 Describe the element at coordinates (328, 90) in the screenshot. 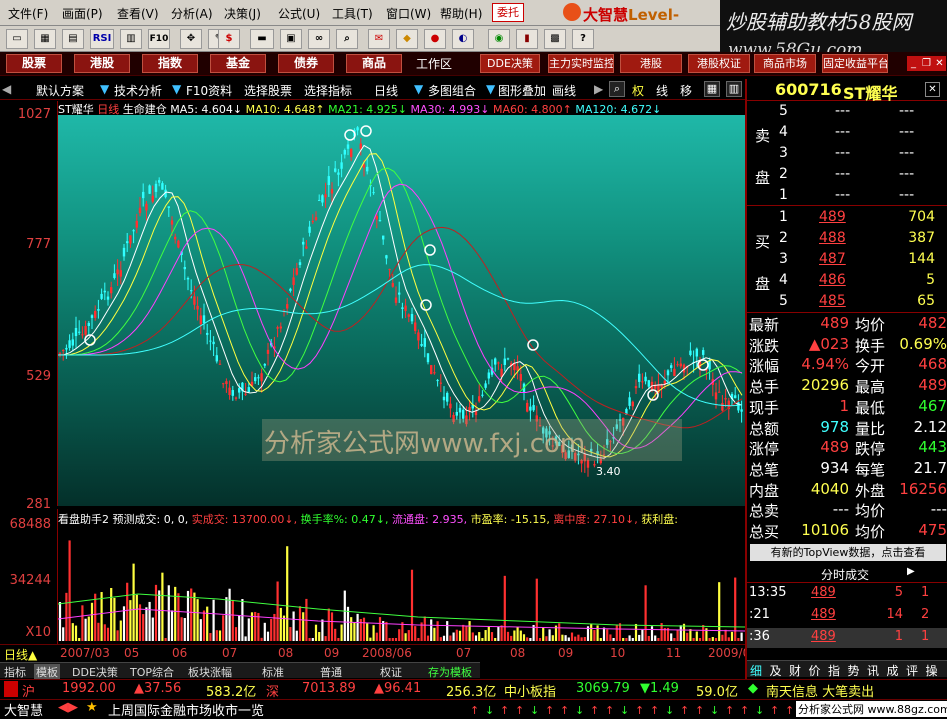

I see `select-indicator-button: 选择指标` at that location.